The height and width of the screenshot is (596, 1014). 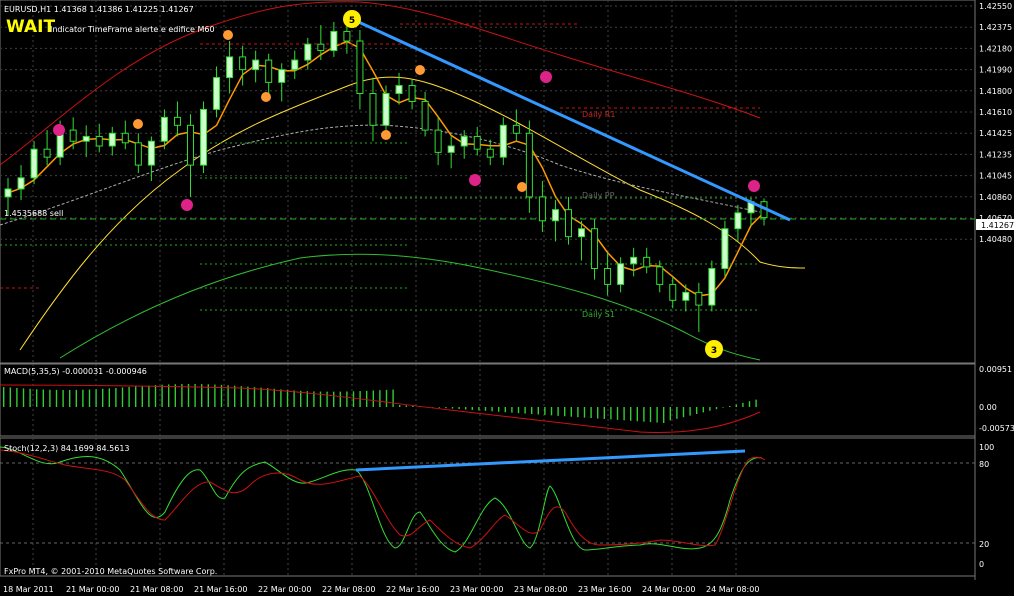 I want to click on sell-label: 1.4535688 sell, so click(x=33, y=213).